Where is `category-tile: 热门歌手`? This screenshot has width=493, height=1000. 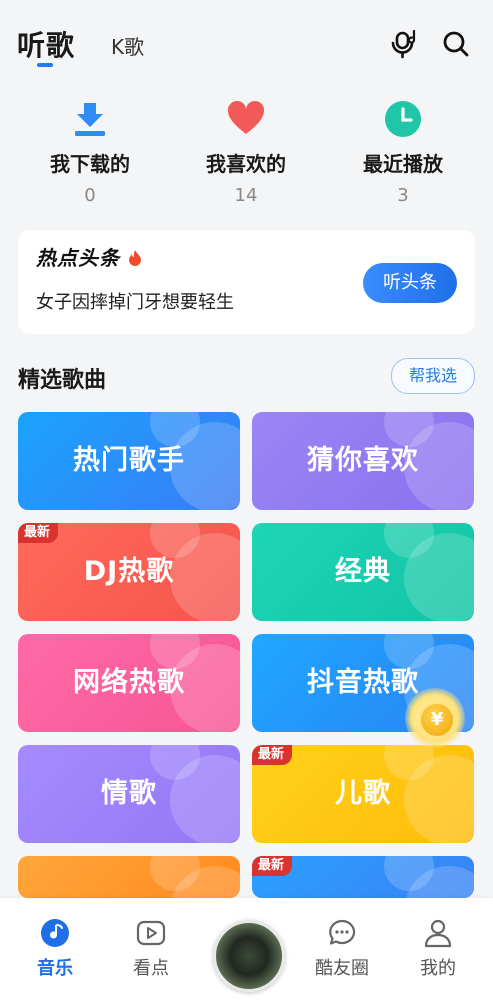 category-tile: 热门歌手 is located at coordinates (129, 461).